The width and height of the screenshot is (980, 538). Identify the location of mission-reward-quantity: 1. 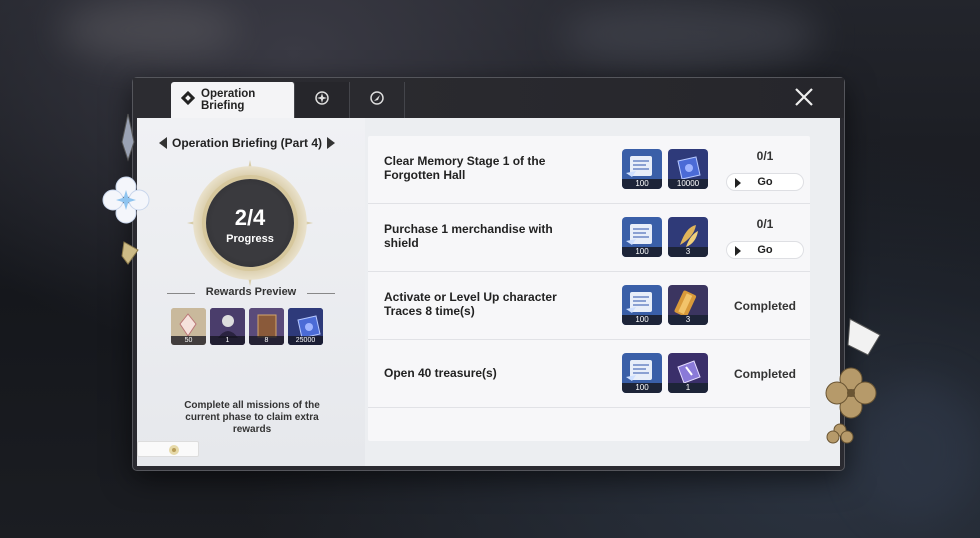
(688, 388).